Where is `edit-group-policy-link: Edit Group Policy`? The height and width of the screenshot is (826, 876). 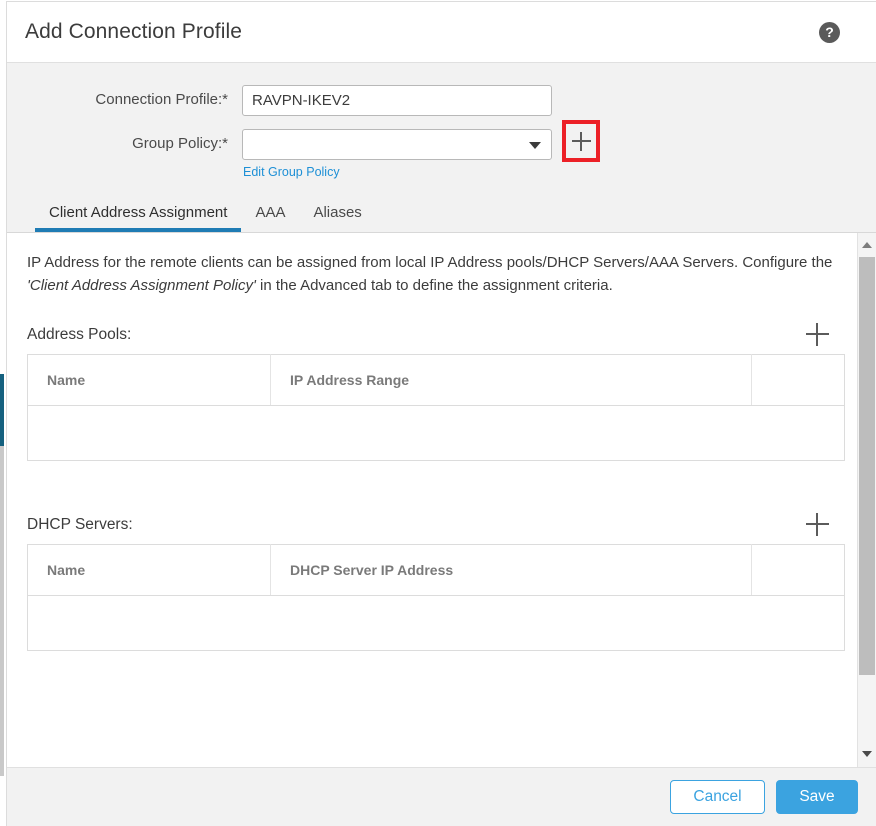
edit-group-policy-link: Edit Group Policy is located at coordinates (291, 172).